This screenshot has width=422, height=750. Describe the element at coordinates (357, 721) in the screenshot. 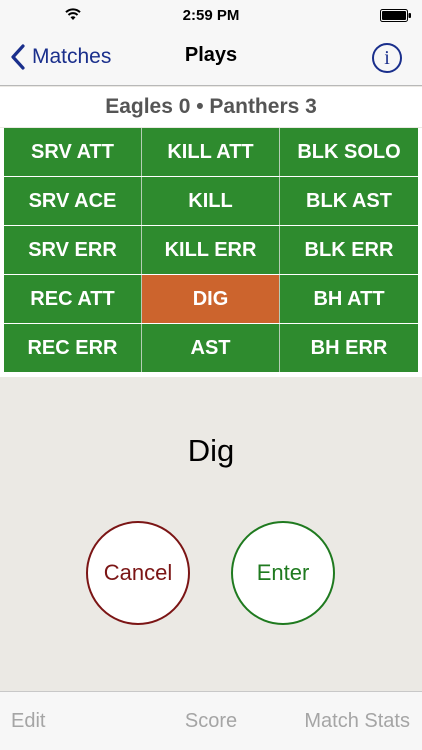

I see `match-stats-button: Match Stats` at that location.